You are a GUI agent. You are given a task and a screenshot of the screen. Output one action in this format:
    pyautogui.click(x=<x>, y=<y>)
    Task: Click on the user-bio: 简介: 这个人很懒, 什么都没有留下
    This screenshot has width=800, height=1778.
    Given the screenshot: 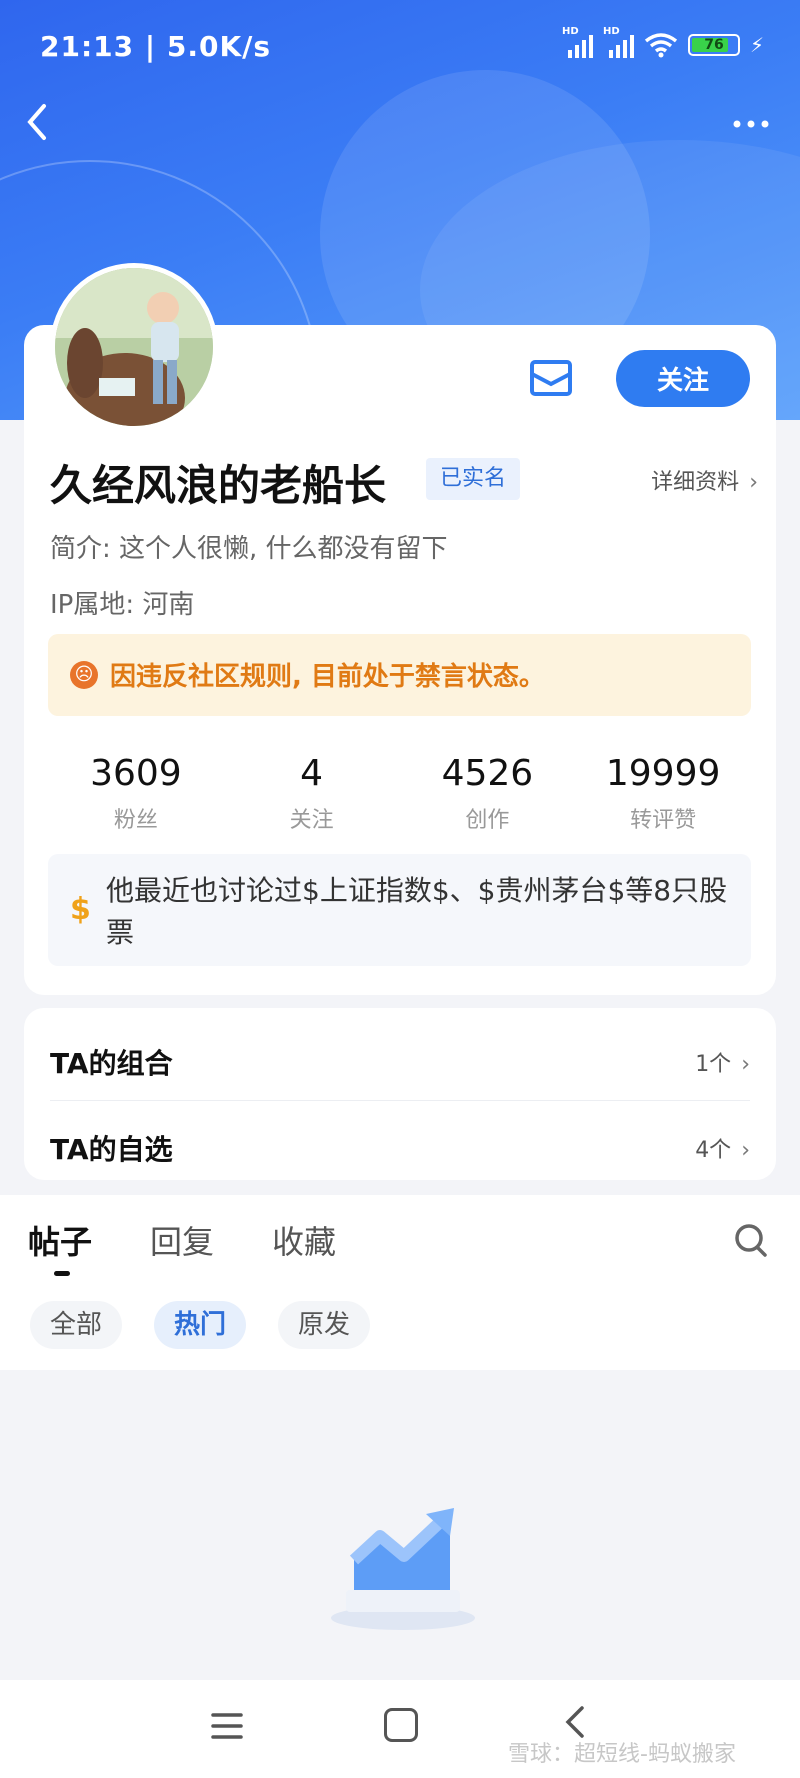 What is the action you would take?
    pyautogui.click(x=249, y=549)
    